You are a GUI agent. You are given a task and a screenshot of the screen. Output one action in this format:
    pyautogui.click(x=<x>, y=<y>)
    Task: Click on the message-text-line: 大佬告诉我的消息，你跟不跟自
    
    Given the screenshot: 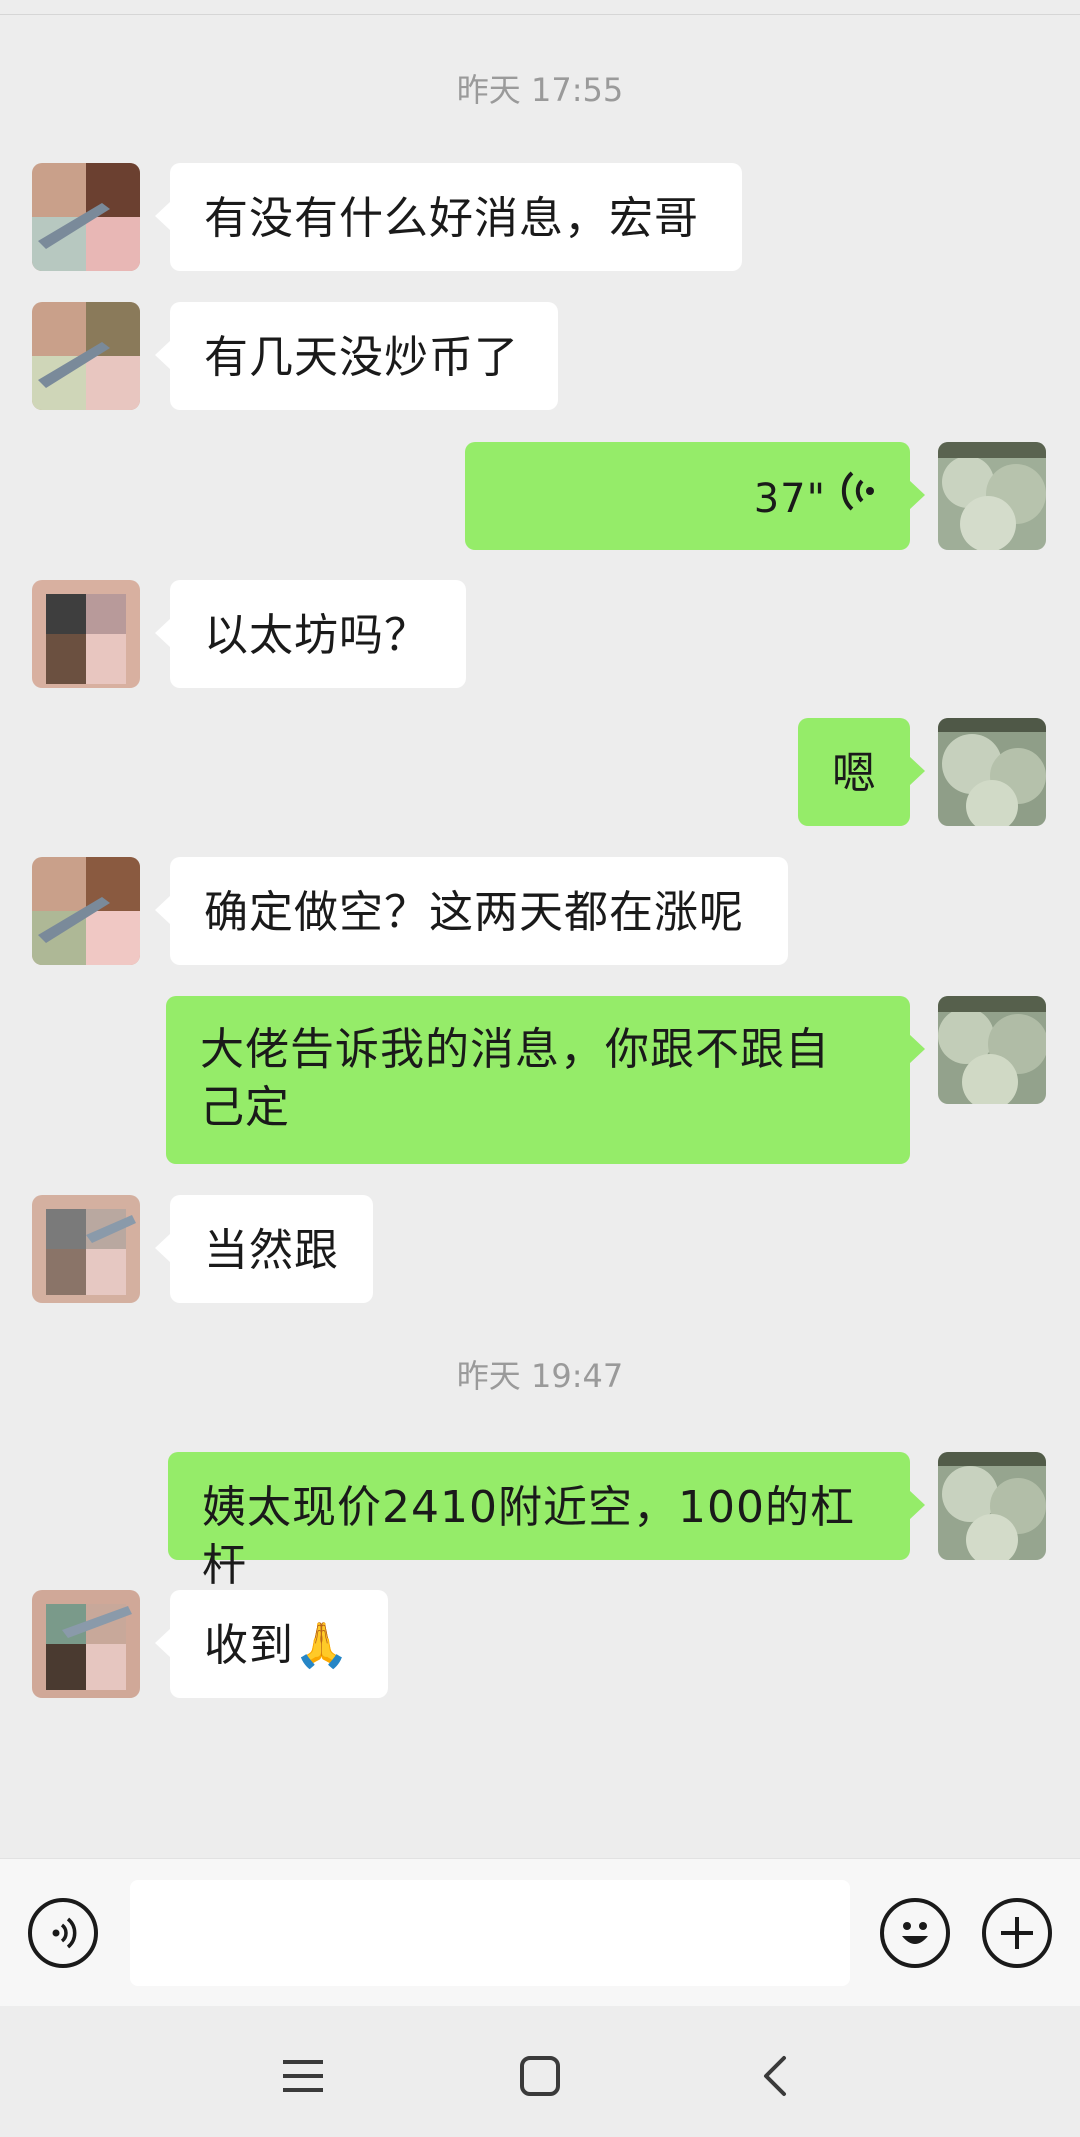 What is the action you would take?
    pyautogui.click(x=515, y=1049)
    